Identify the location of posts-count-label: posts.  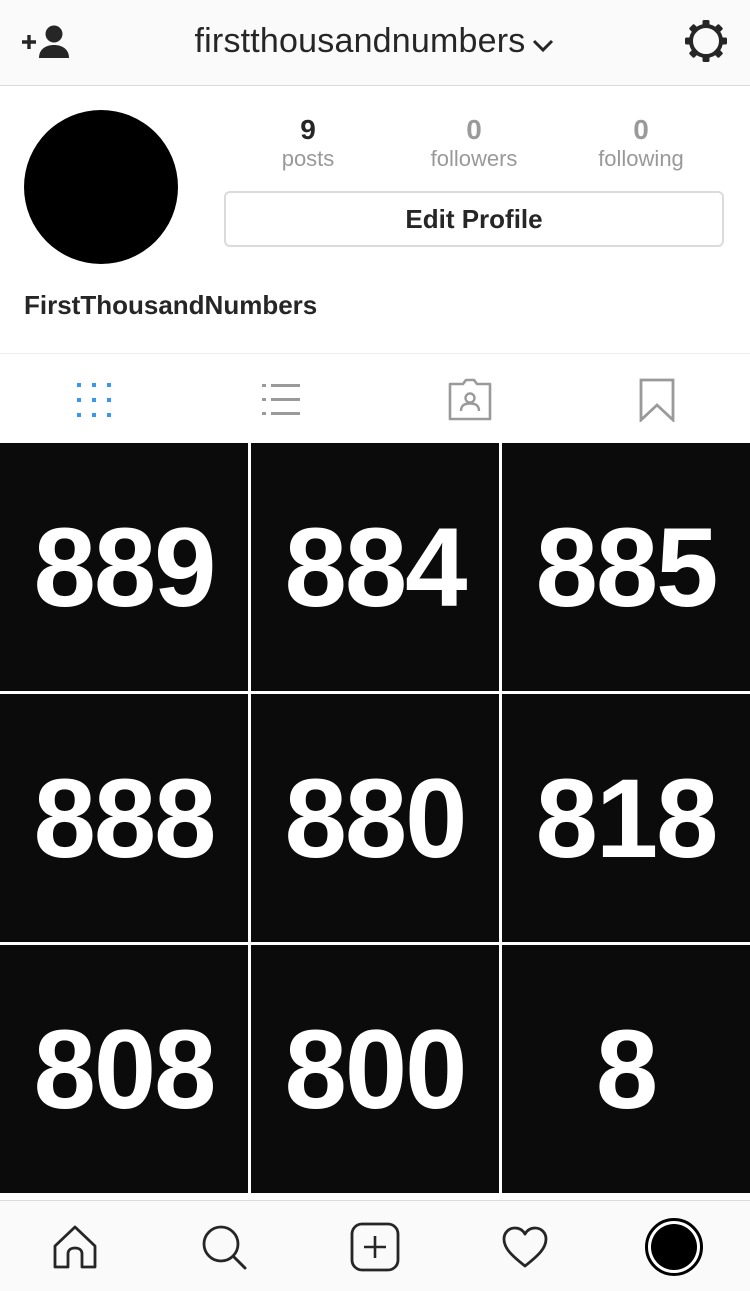
(308, 158).